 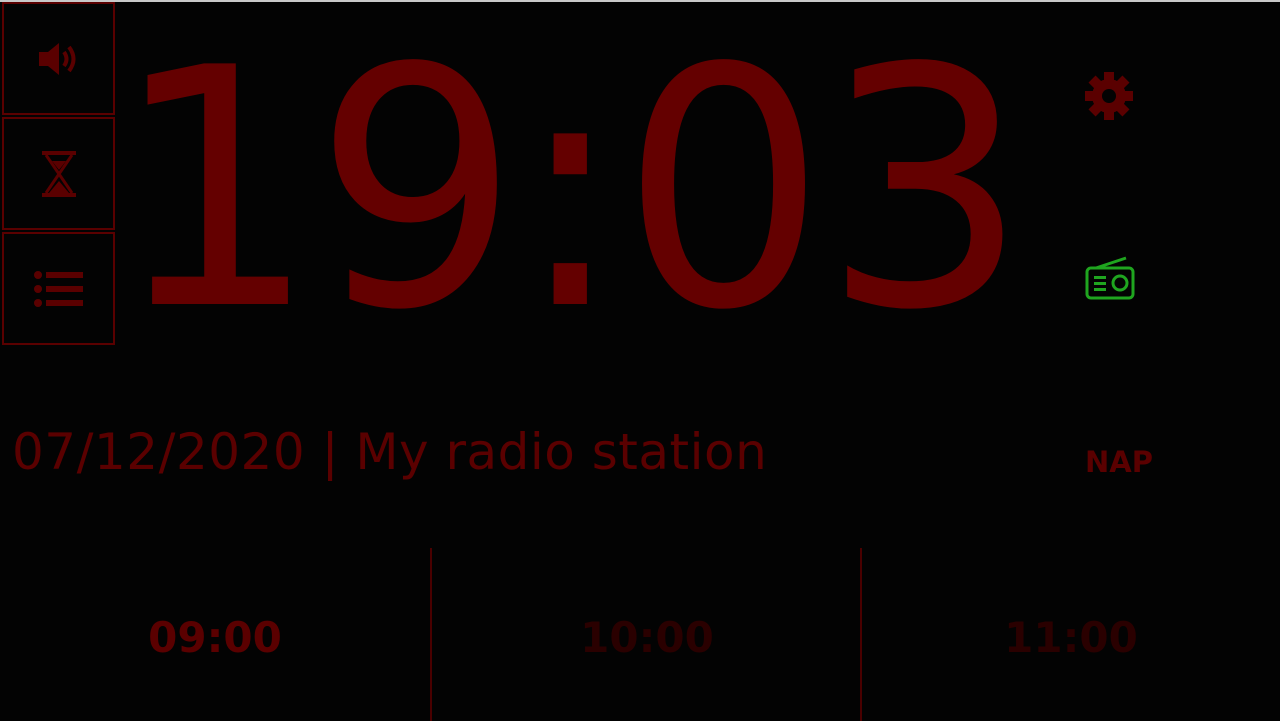 I want to click on nap-button: NAP, so click(x=1119, y=462).